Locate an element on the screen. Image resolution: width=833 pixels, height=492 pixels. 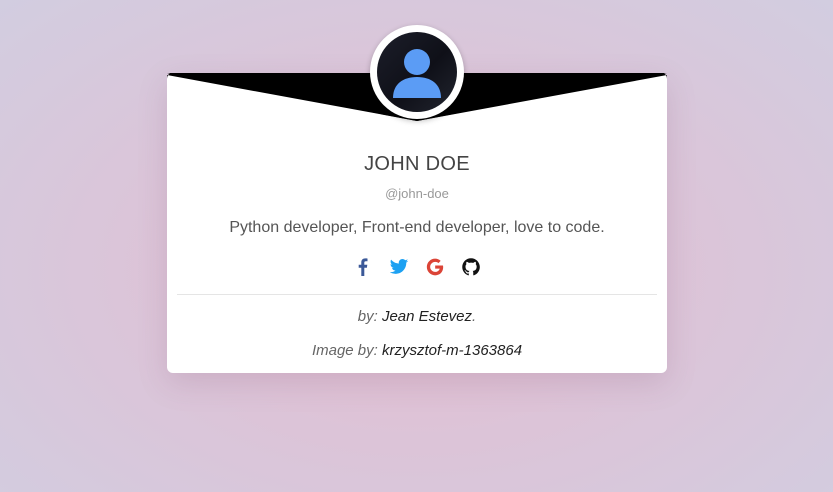
profile-handle: @john-doe is located at coordinates (417, 193).